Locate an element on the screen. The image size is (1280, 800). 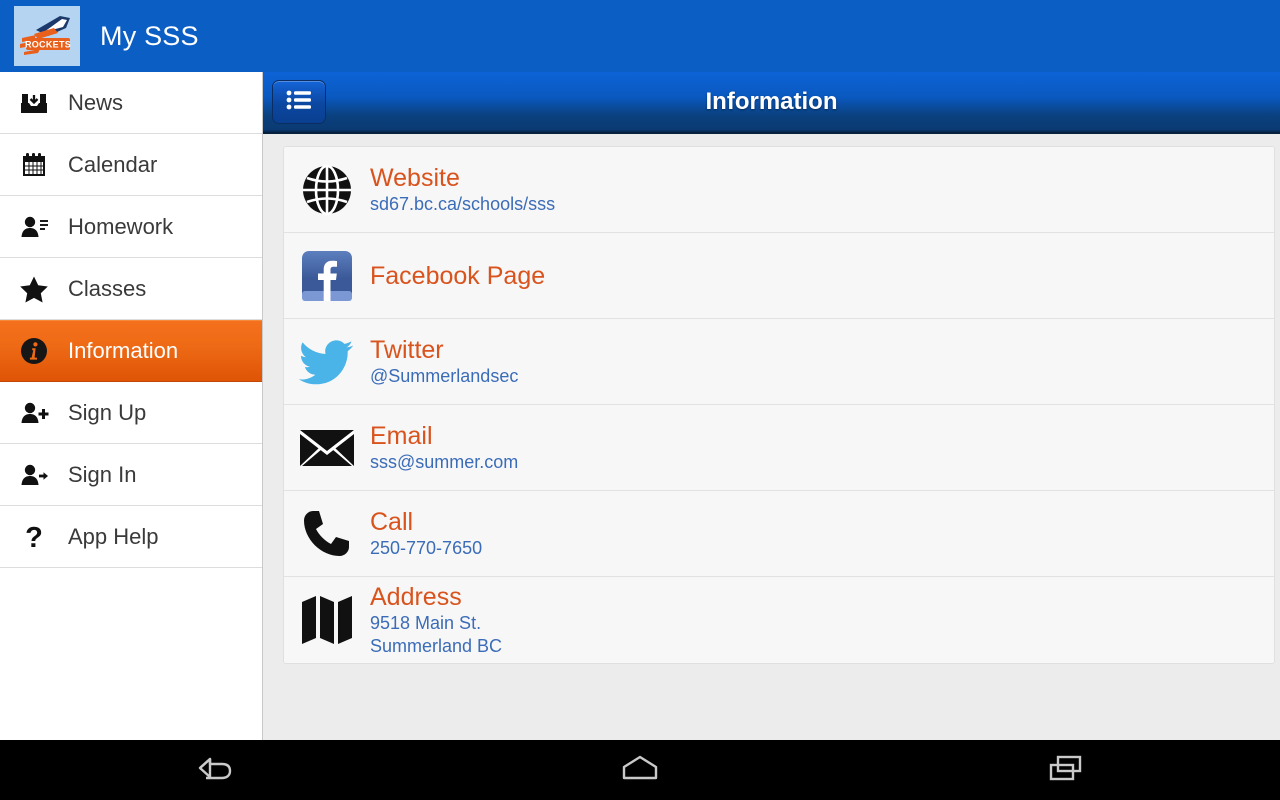
list-item-title: Call is located at coordinates (392, 522).